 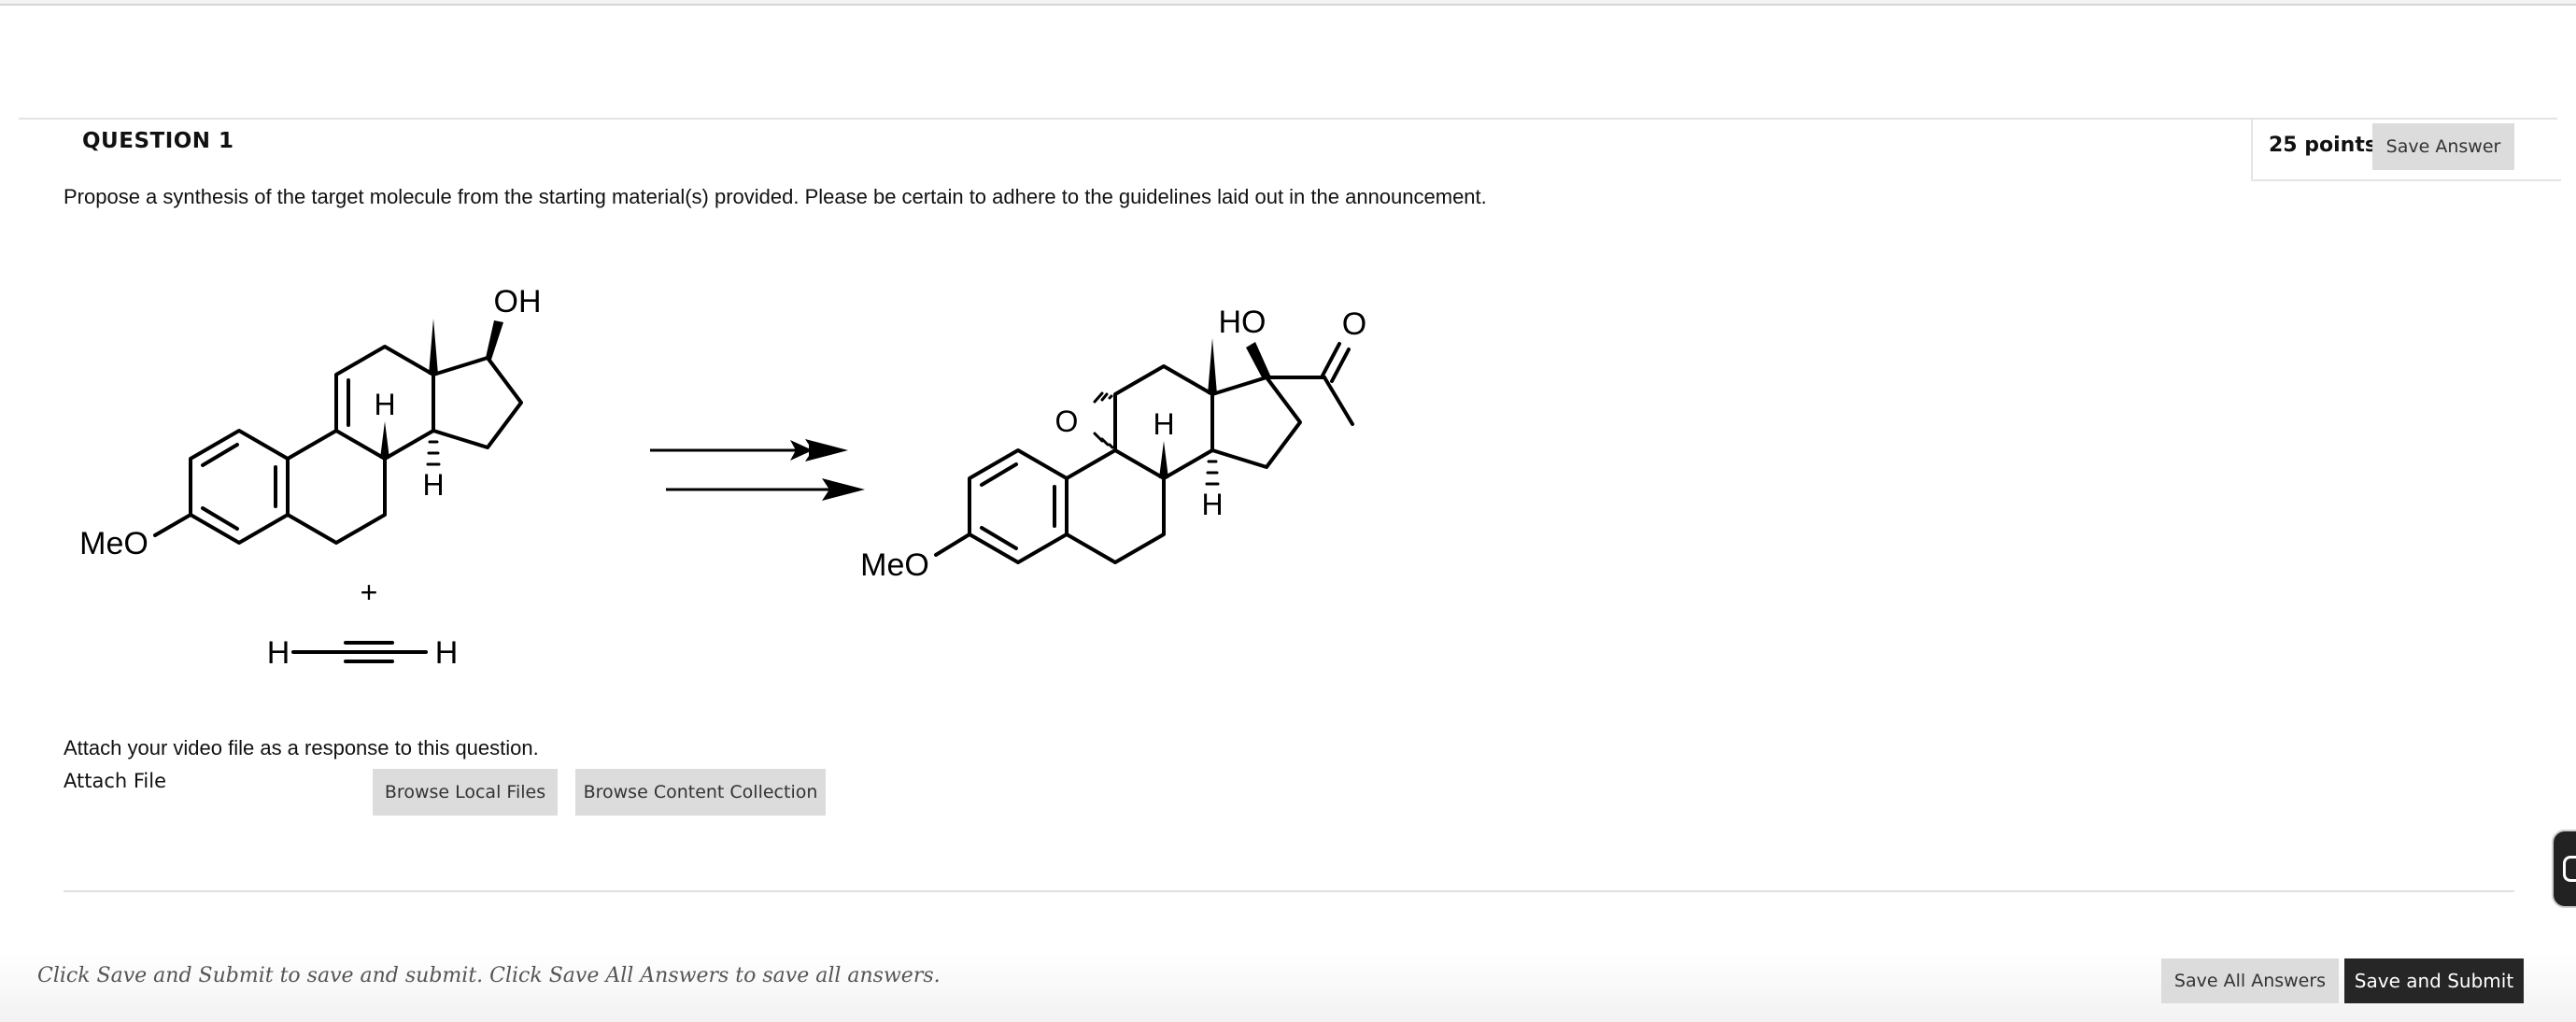 I want to click on question-divider, so click(x=1288, y=119).